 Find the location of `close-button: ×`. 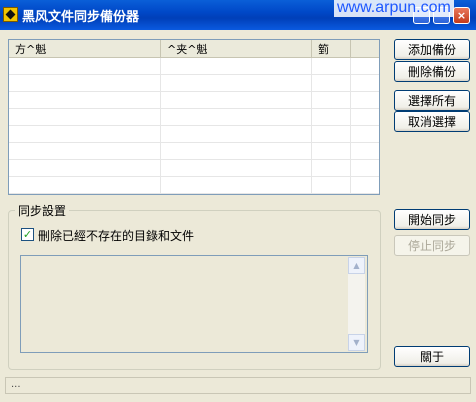

close-button: × is located at coordinates (461, 15).